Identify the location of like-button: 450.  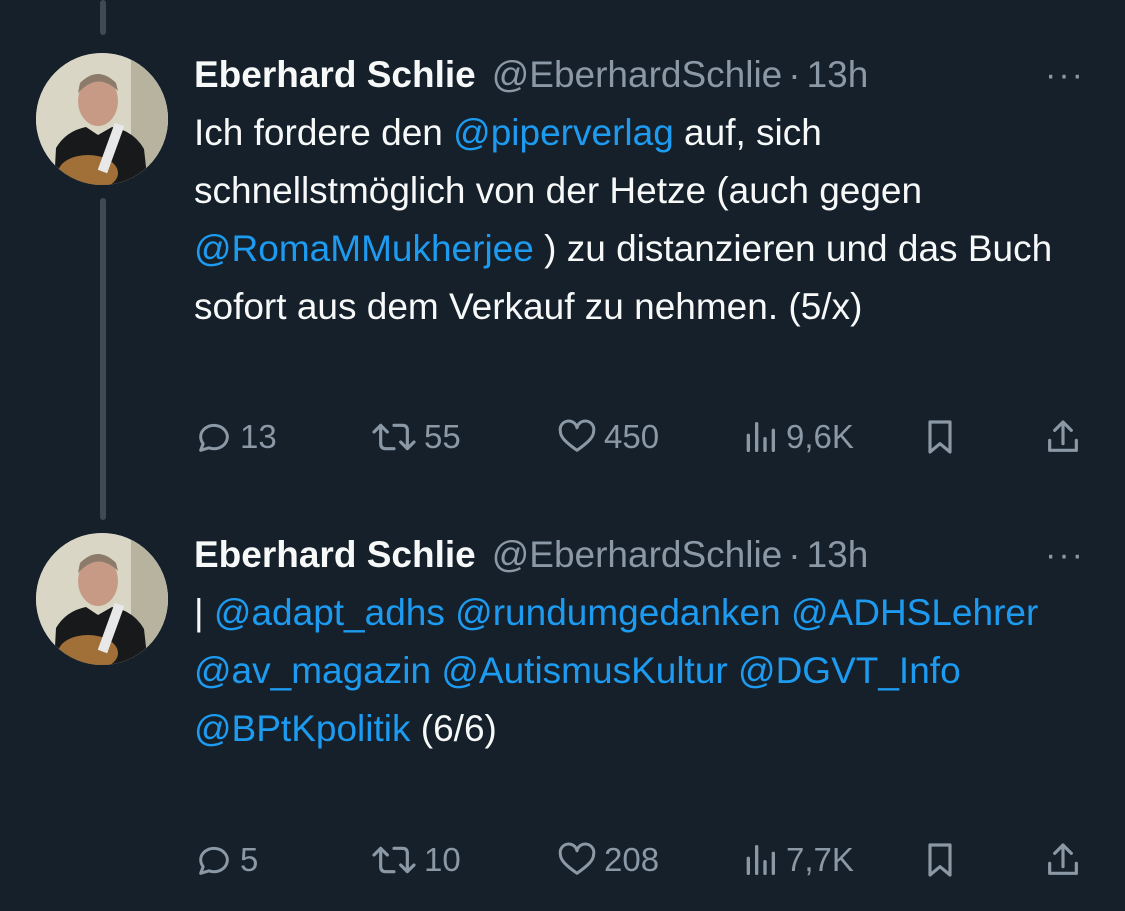
(607, 437).